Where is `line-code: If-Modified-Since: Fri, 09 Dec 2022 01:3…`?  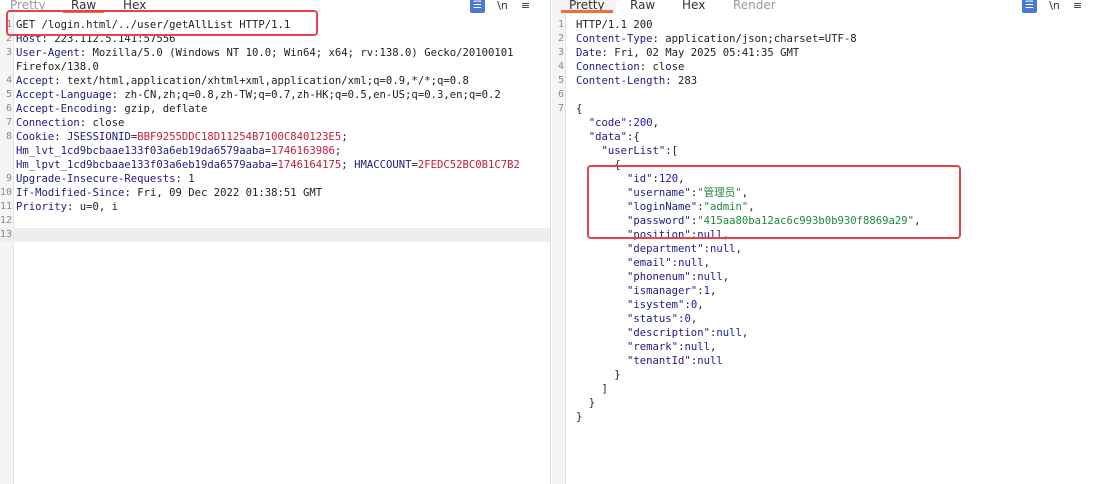
line-code: If-Modified-Since: Fri, 09 Dec 2022 01:3… is located at coordinates (169, 193).